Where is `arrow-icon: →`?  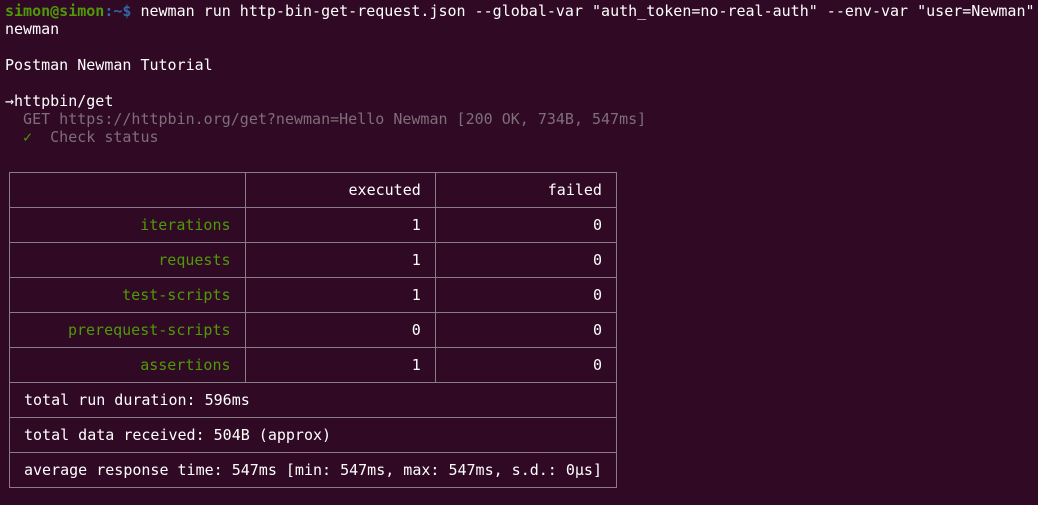
arrow-icon: → is located at coordinates (10, 101).